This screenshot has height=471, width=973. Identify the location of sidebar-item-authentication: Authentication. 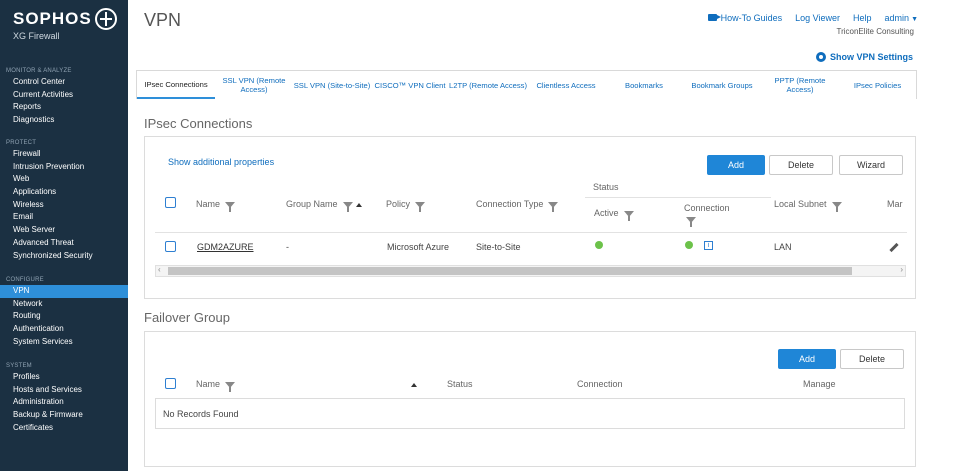
(64, 329).